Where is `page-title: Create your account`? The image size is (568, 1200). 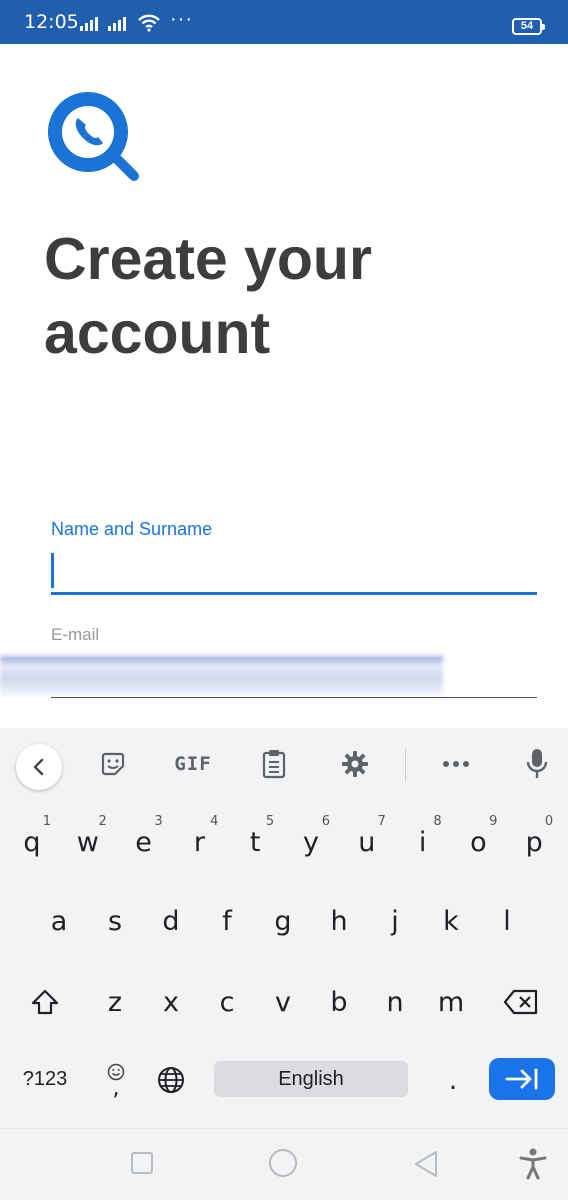
page-title: Create your account is located at coordinates (208, 296).